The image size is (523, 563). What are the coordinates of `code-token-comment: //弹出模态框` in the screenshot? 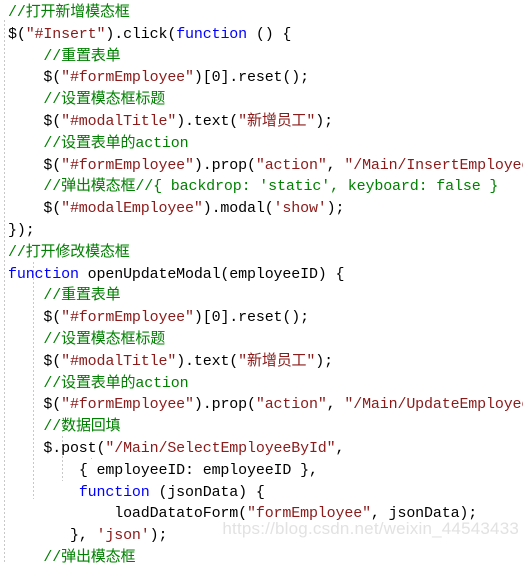 It's located at (89, 555).